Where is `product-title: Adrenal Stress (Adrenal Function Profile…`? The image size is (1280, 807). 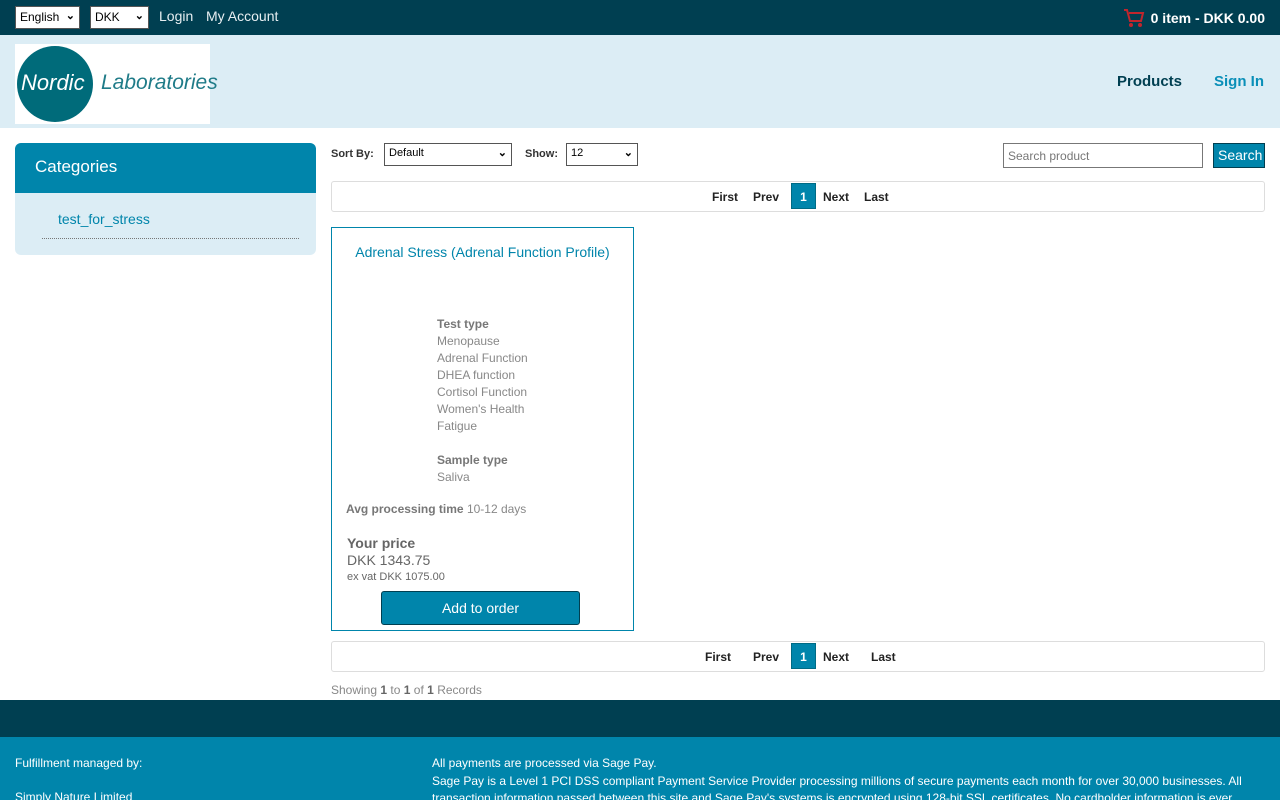 product-title: Adrenal Stress (Adrenal Function Profile… is located at coordinates (482, 252).